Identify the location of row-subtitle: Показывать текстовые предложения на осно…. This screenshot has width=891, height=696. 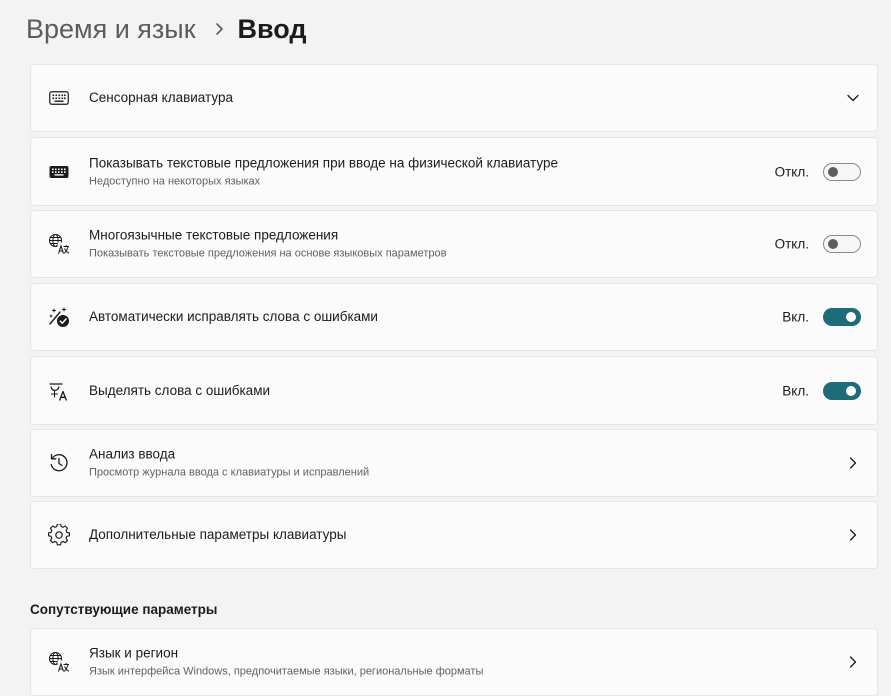
(268, 253).